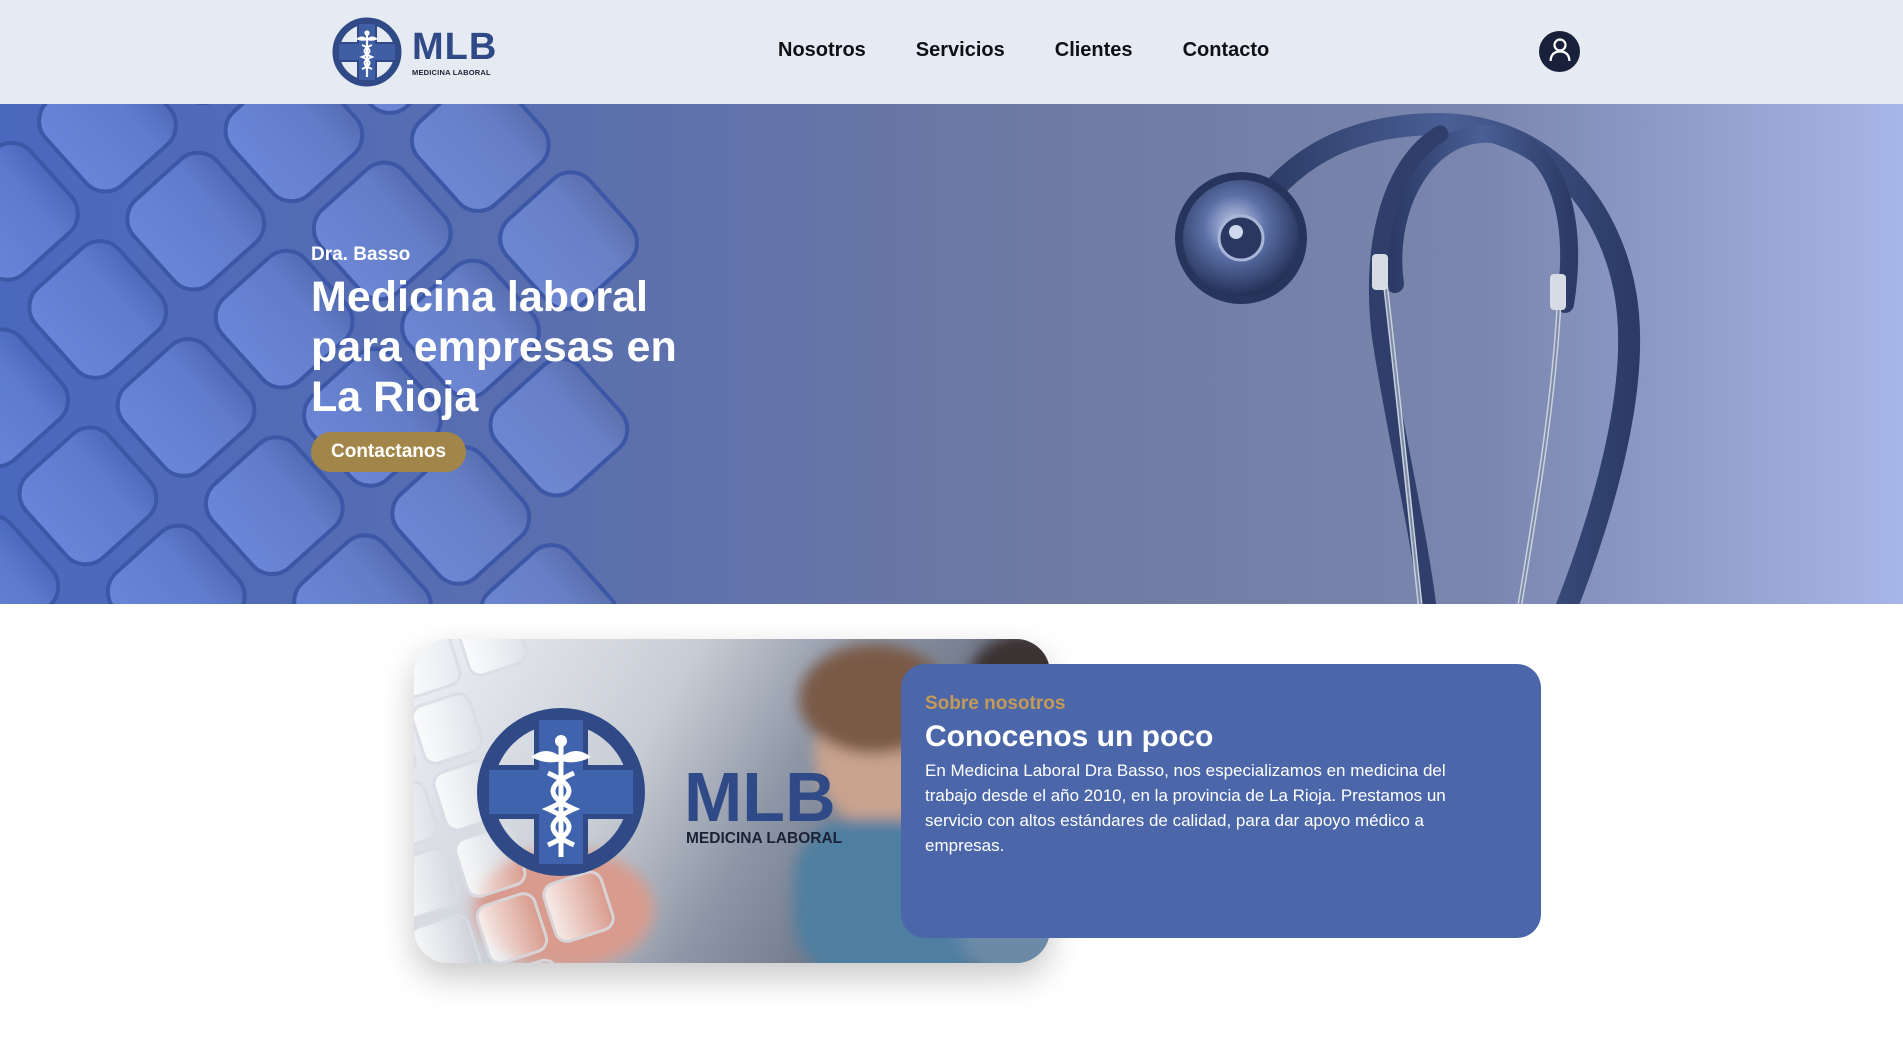  Describe the element at coordinates (764, 838) in the screenshot. I see `image-logo-subtitle: MEDICINA LABORAL` at that location.